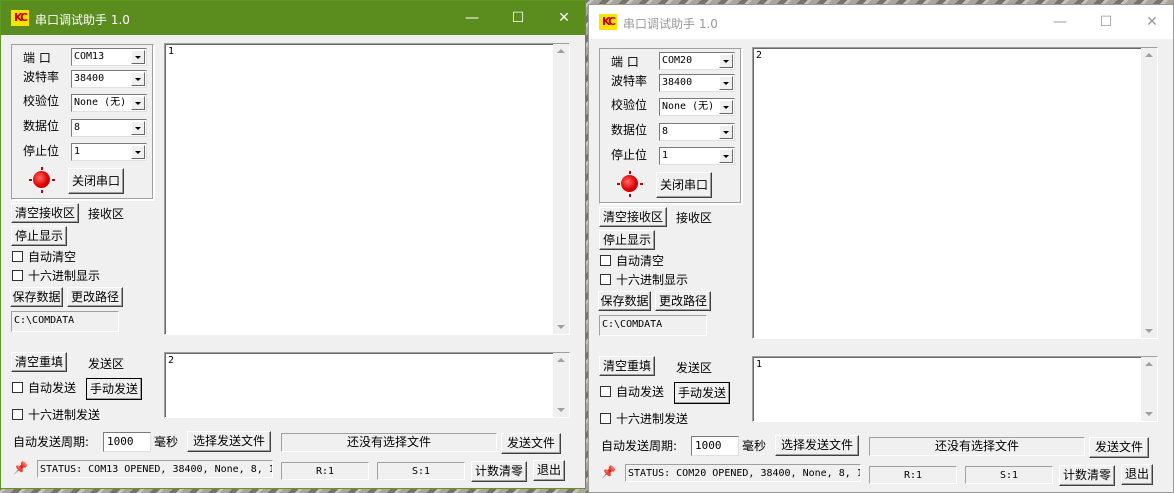 Image resolution: width=1174 pixels, height=493 pixels. I want to click on receive-area-label: 接收区, so click(694, 218).